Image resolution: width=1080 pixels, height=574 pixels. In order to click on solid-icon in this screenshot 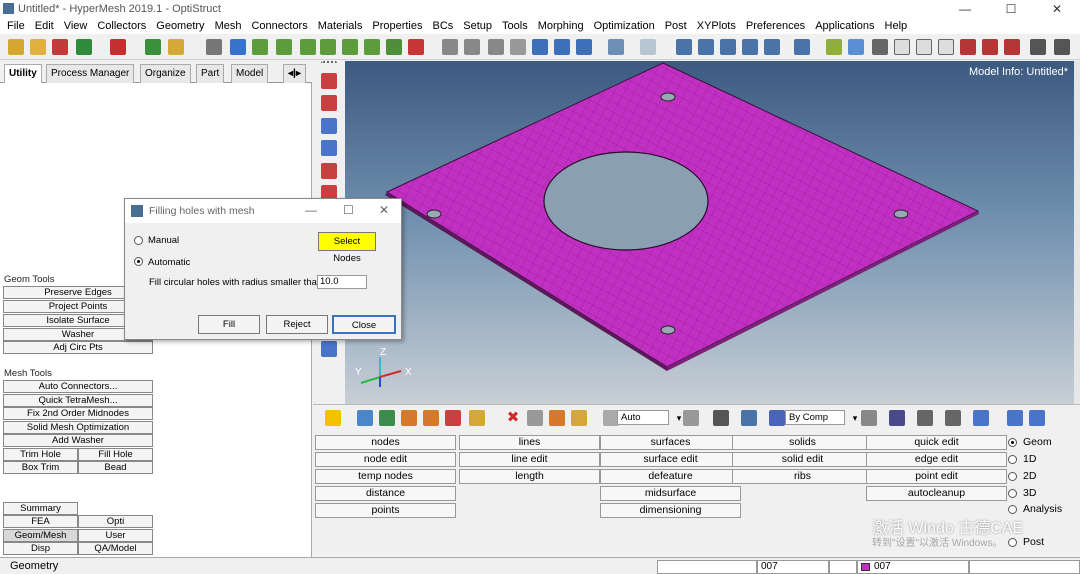, I will do `click(897, 418)`.